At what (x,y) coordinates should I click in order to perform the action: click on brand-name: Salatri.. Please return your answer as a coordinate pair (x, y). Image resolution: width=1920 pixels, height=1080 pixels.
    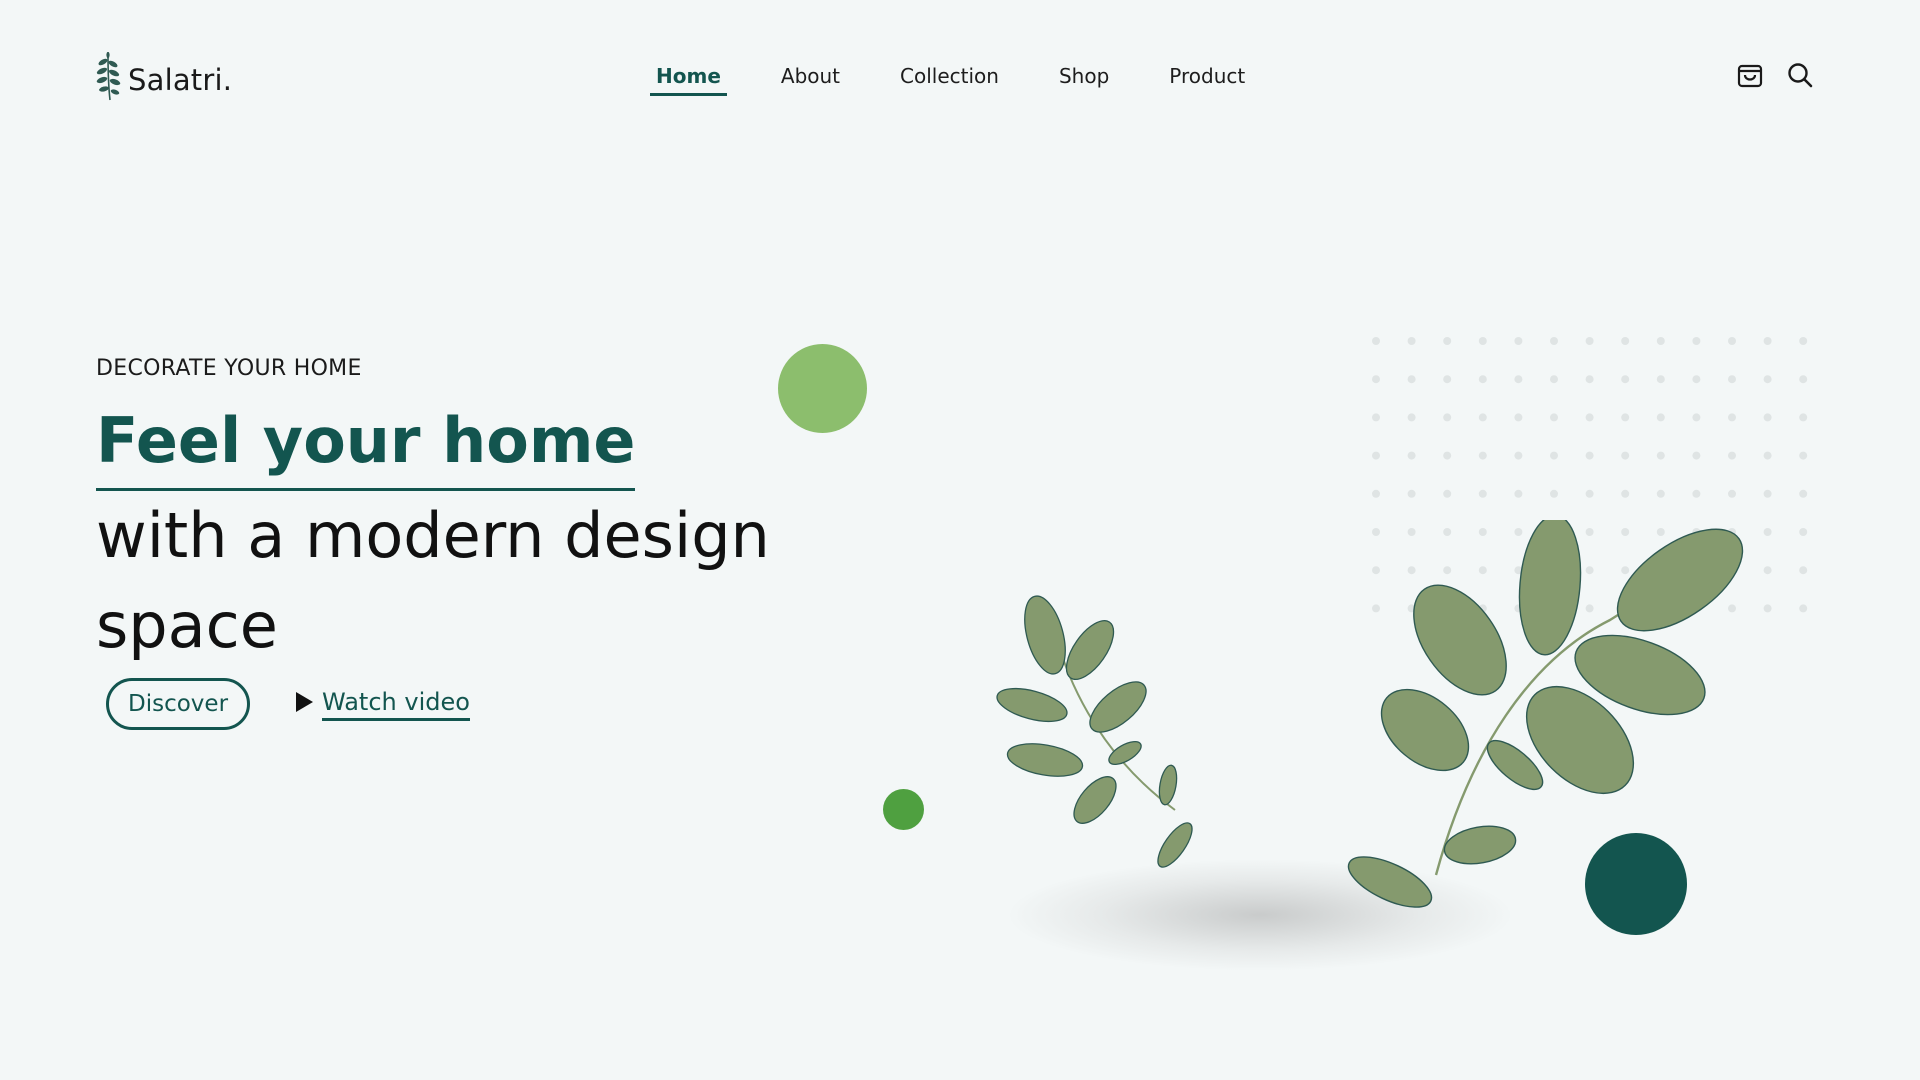
    Looking at the image, I should click on (180, 80).